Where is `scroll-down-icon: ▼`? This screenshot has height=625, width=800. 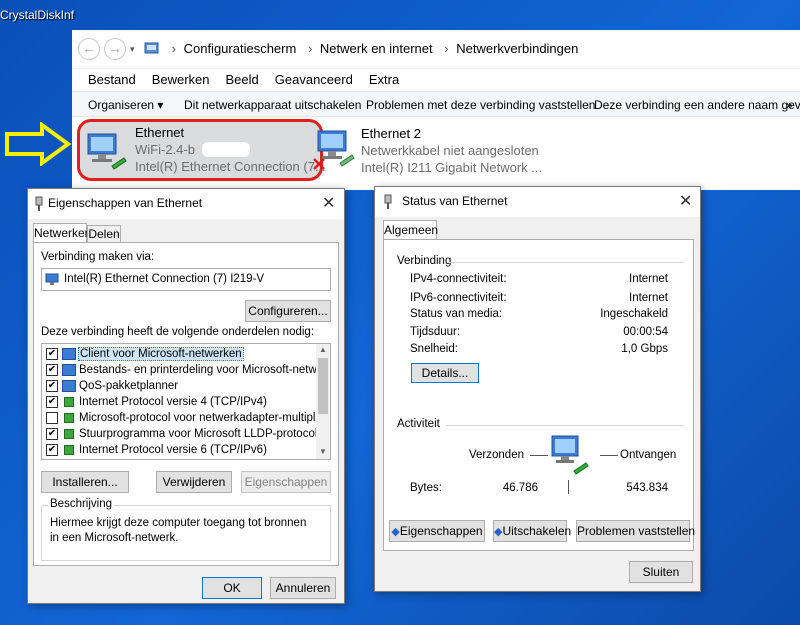 scroll-down-icon: ▼ is located at coordinates (323, 451).